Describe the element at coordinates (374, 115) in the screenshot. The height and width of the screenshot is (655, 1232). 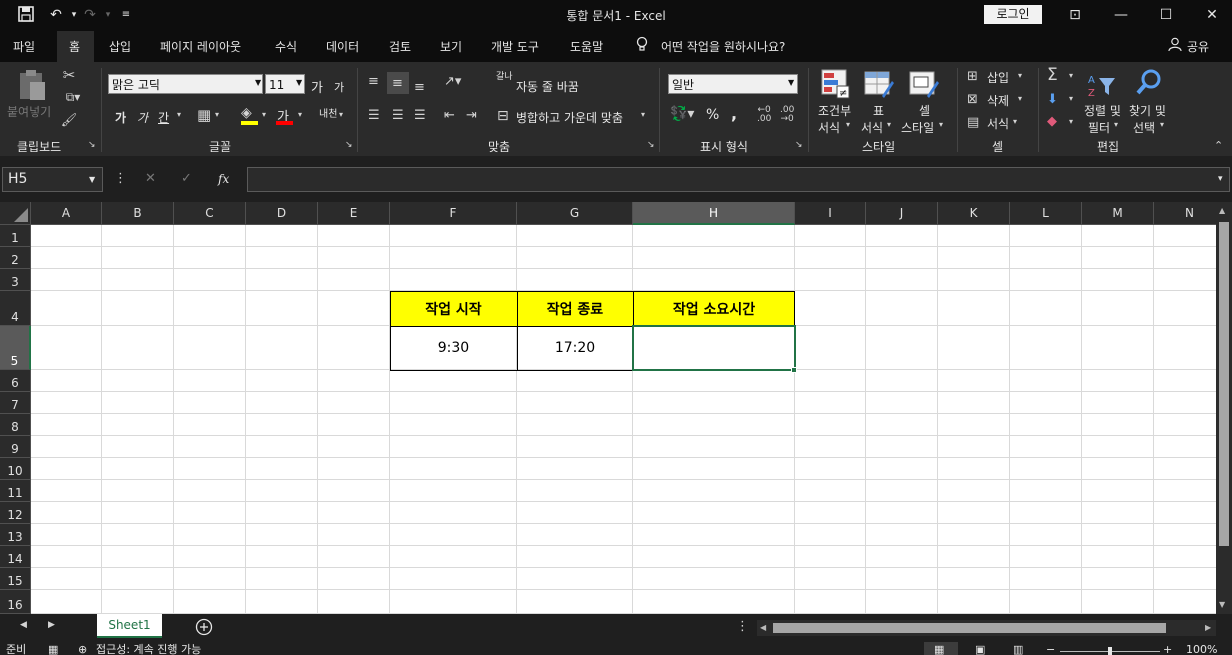
I see `align-left-icon: ☰` at that location.